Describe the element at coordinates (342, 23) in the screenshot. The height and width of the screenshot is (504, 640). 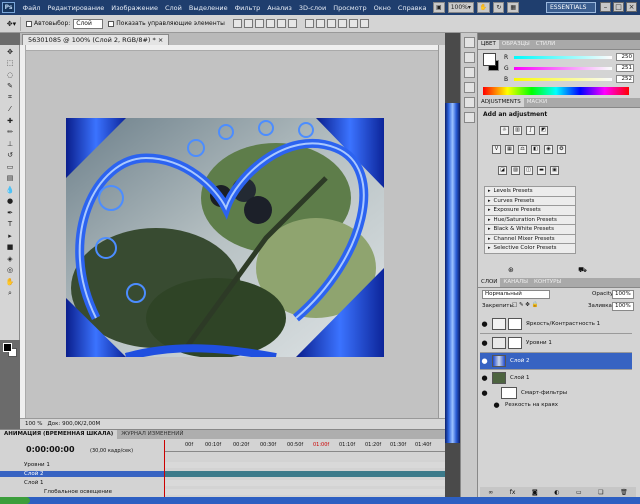
I see `distribute-left-icon` at that location.